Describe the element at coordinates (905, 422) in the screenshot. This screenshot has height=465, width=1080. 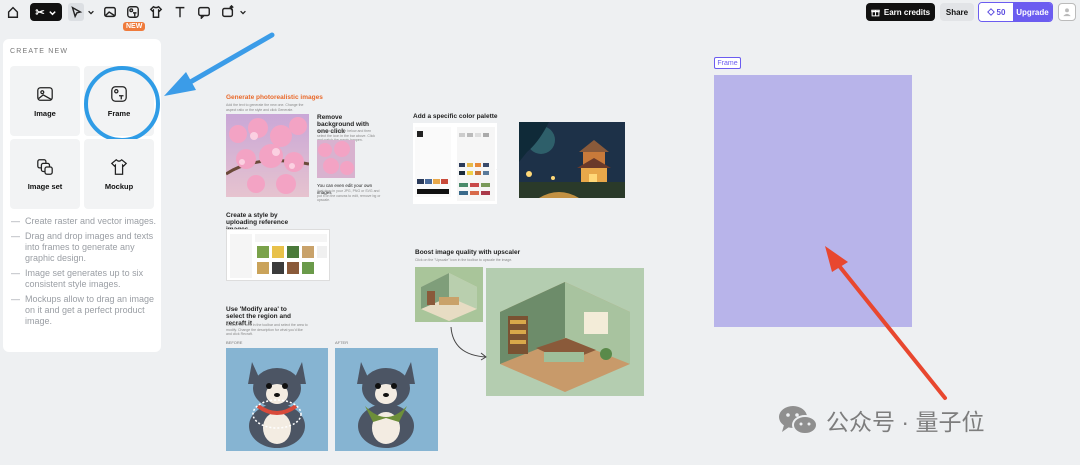
I see `watermark-text: 公众号 · 量子位` at that location.